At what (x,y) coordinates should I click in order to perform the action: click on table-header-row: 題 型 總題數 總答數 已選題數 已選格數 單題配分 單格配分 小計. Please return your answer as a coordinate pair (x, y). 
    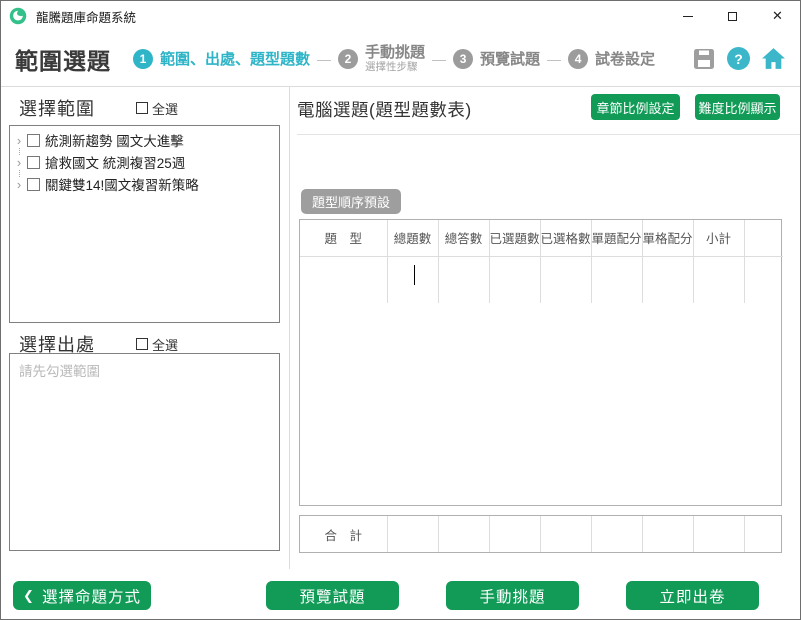
    Looking at the image, I should click on (541, 238).